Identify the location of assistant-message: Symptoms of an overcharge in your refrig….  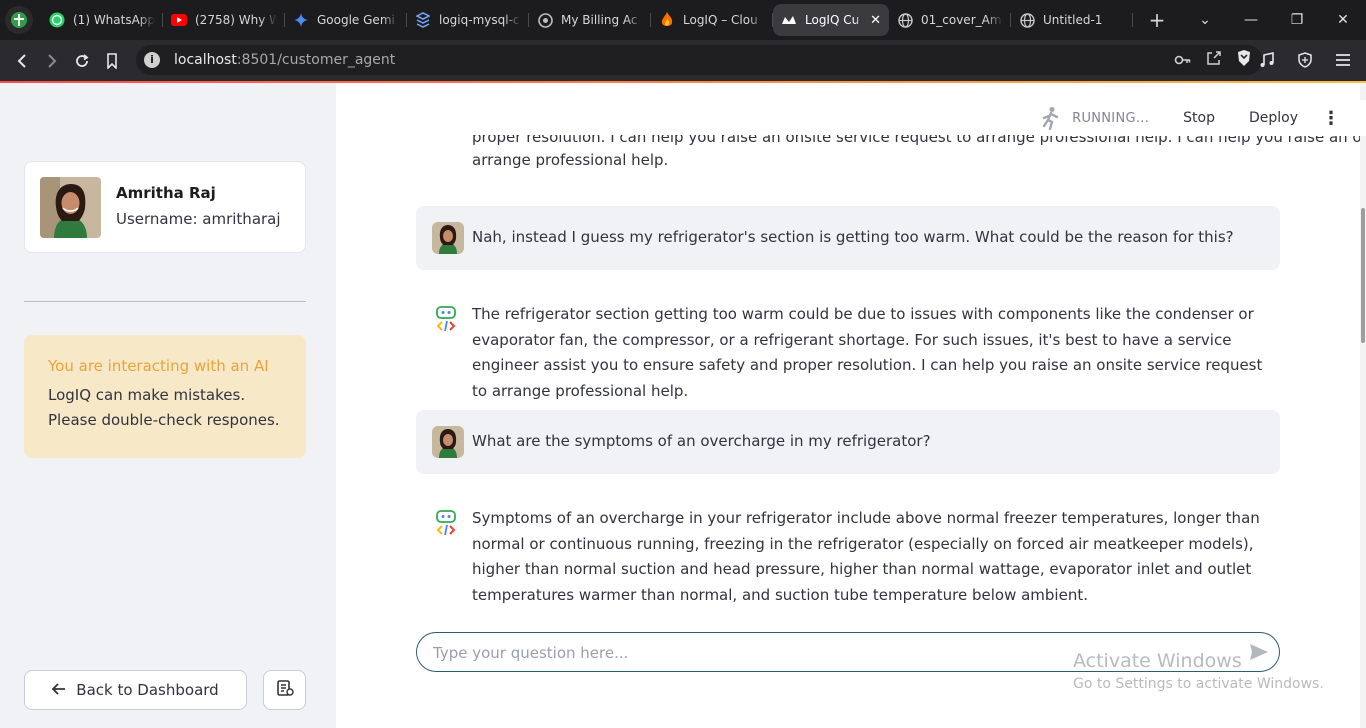
(848, 555).